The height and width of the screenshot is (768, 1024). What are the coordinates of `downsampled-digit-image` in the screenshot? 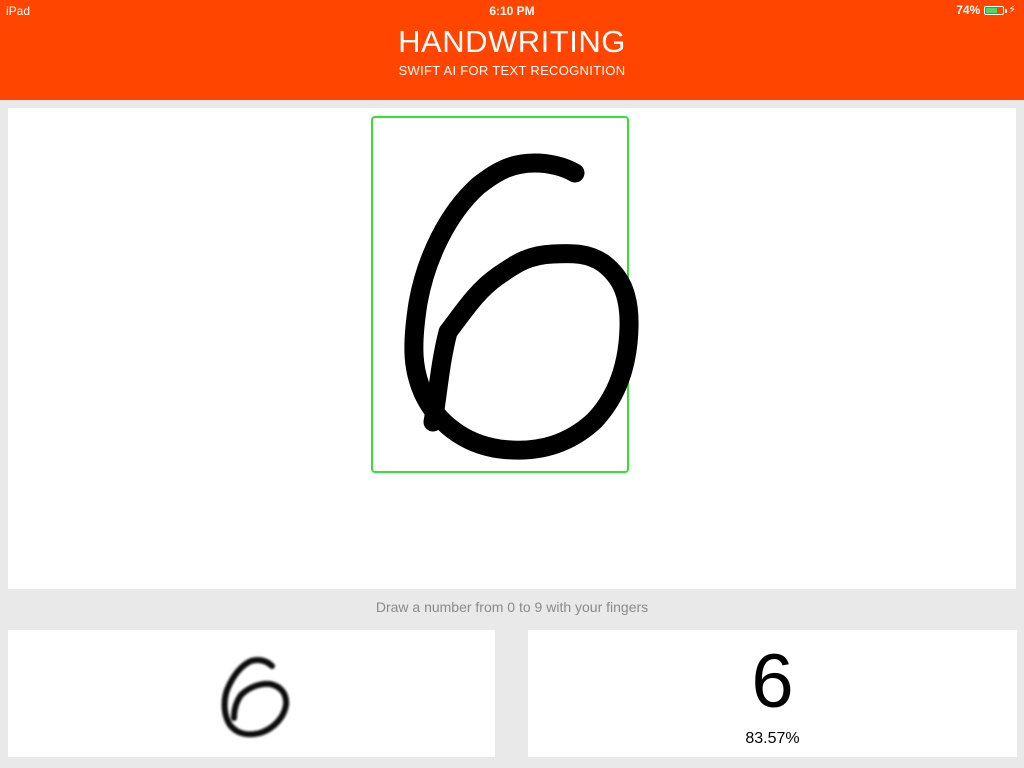 It's located at (255, 697).